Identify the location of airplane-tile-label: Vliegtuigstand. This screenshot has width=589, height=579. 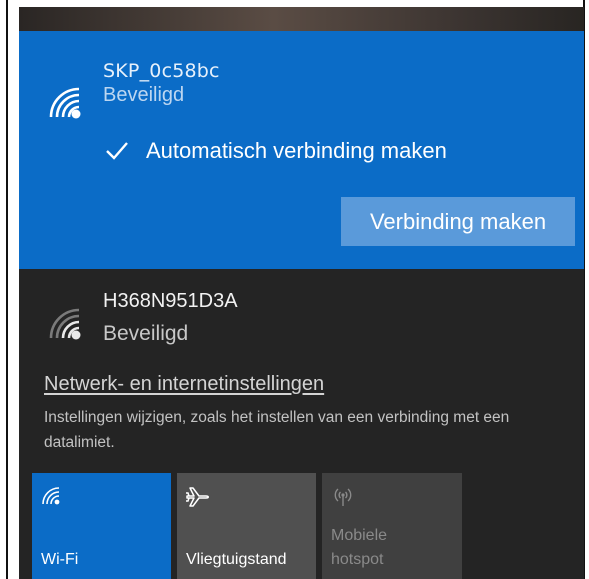
(236, 559).